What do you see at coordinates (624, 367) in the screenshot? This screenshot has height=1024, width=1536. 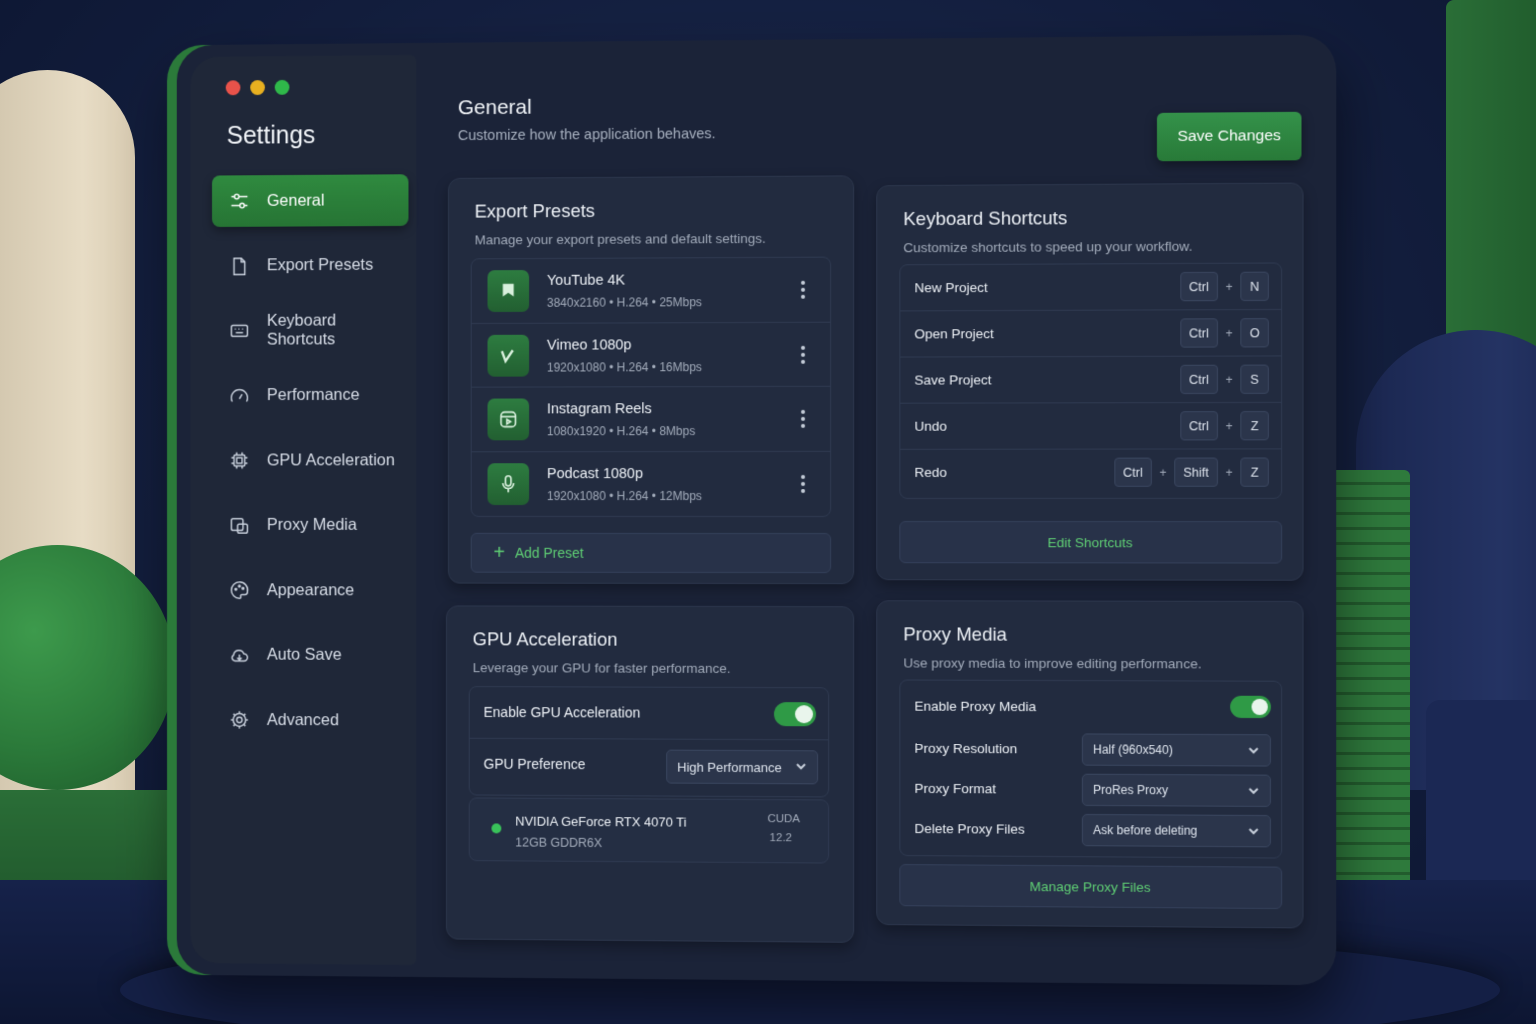 I see `preset-meta: 1920x1080 • H.264 • 16Mbps` at bounding box center [624, 367].